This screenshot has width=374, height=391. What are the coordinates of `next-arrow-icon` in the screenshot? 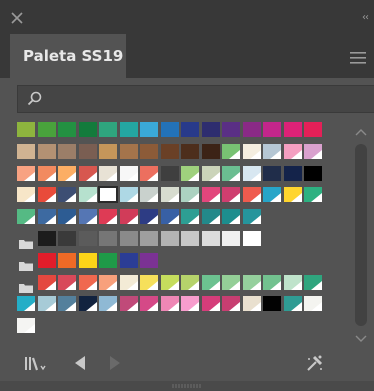 It's located at (115, 363).